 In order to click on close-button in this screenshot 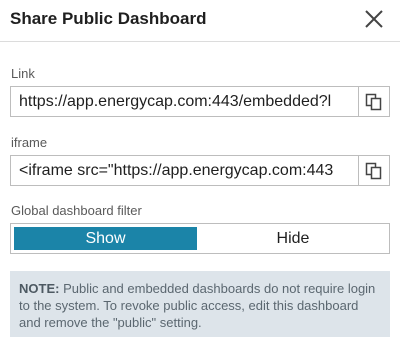, I will do `click(374, 19)`.